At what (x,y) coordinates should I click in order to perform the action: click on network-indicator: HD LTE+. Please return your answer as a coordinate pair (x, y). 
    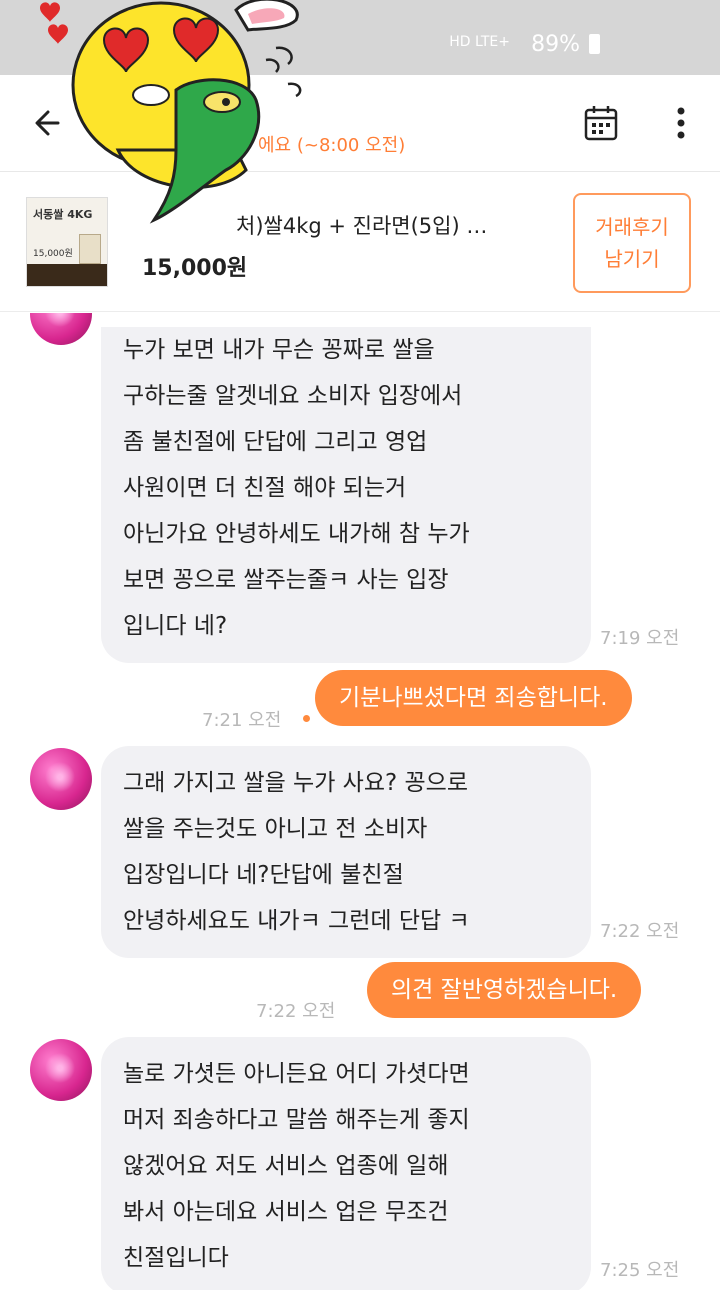
    Looking at the image, I should click on (479, 42).